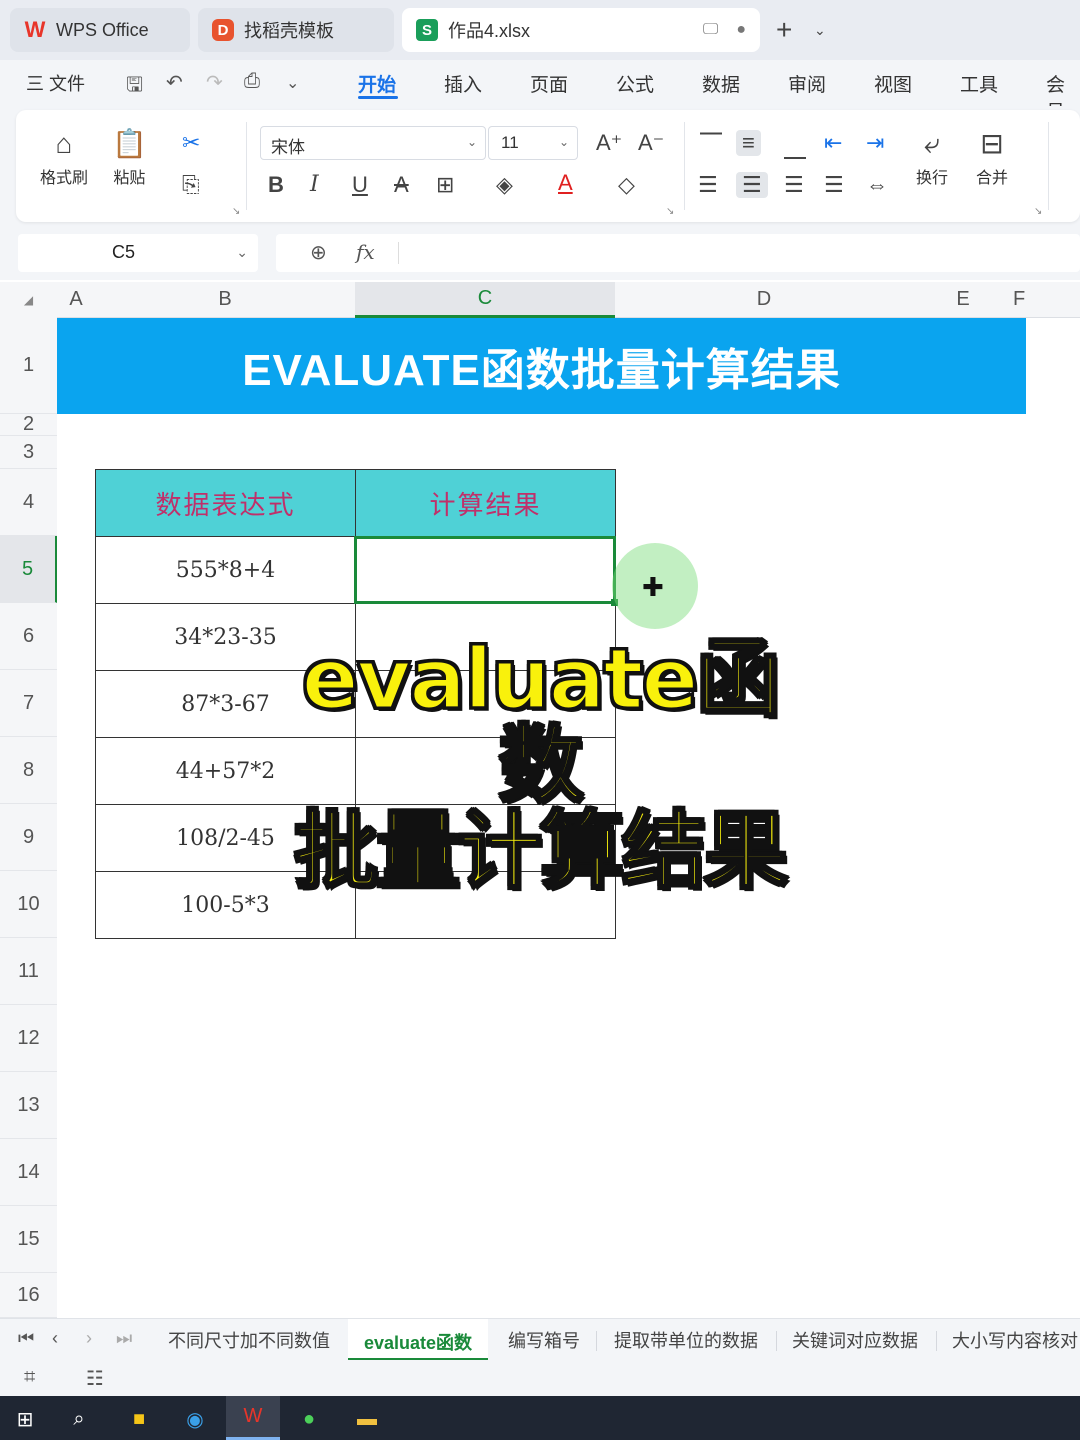  I want to click on column-header-c: C, so click(485, 300).